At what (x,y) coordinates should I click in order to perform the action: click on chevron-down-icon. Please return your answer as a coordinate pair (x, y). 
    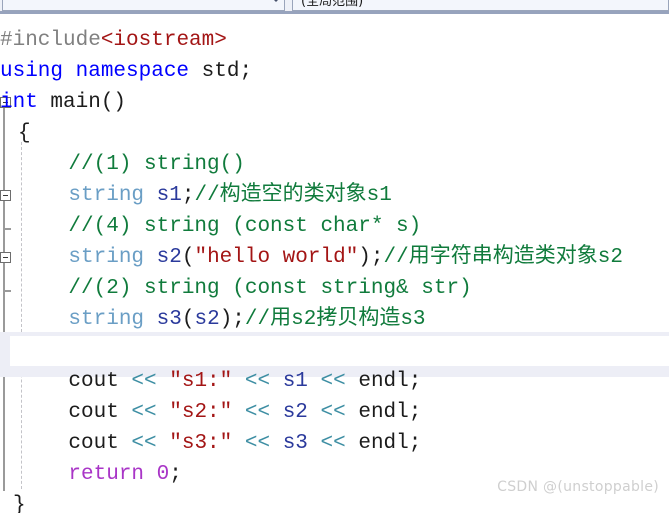
    Looking at the image, I should click on (276, 1).